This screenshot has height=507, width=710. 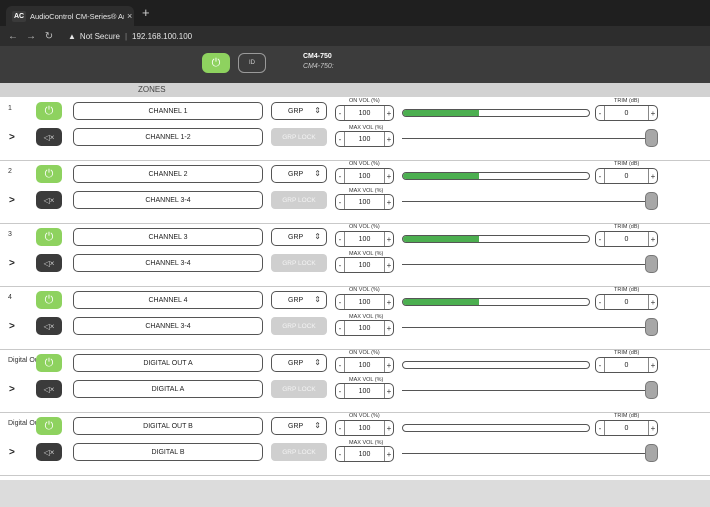 I want to click on browser-tab: AC AudioControl CM-Series® Amp ×, so click(x=70, y=16).